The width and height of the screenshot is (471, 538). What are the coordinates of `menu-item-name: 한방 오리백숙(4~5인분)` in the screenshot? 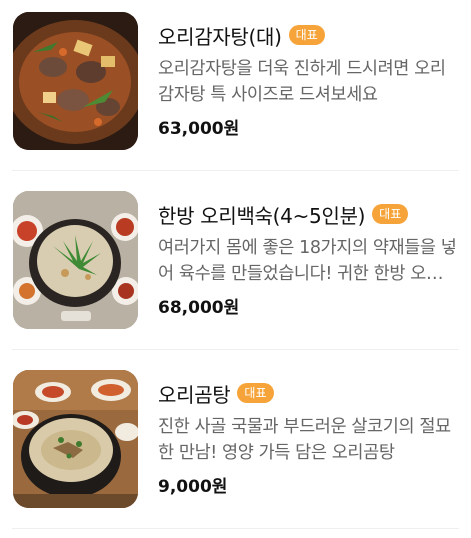 It's located at (262, 215).